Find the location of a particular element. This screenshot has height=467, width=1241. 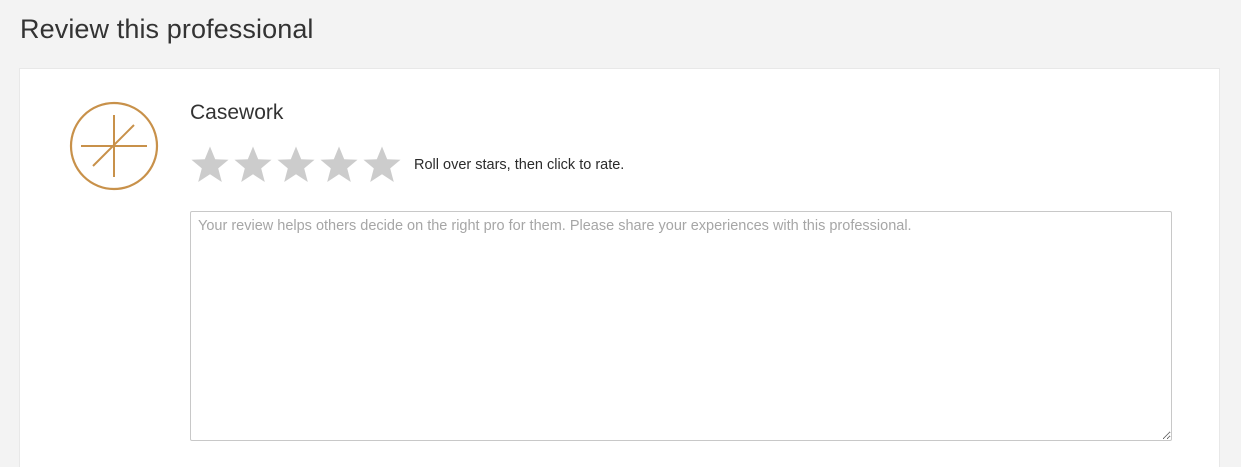

star-1-icon is located at coordinates (210, 165).